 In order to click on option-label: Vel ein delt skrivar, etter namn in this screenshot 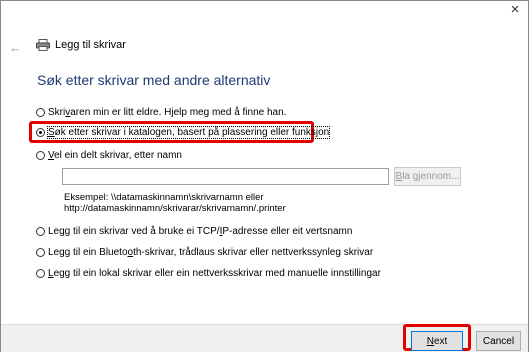, I will do `click(115, 155)`.